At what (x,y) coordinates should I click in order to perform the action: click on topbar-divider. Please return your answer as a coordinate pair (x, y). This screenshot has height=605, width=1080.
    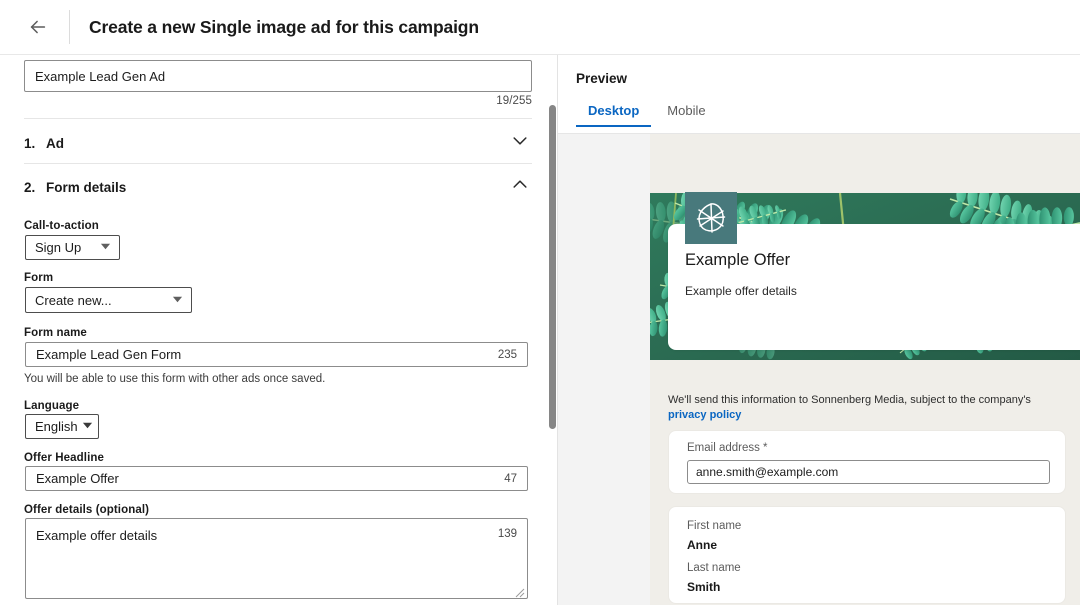
    Looking at the image, I should click on (69, 27).